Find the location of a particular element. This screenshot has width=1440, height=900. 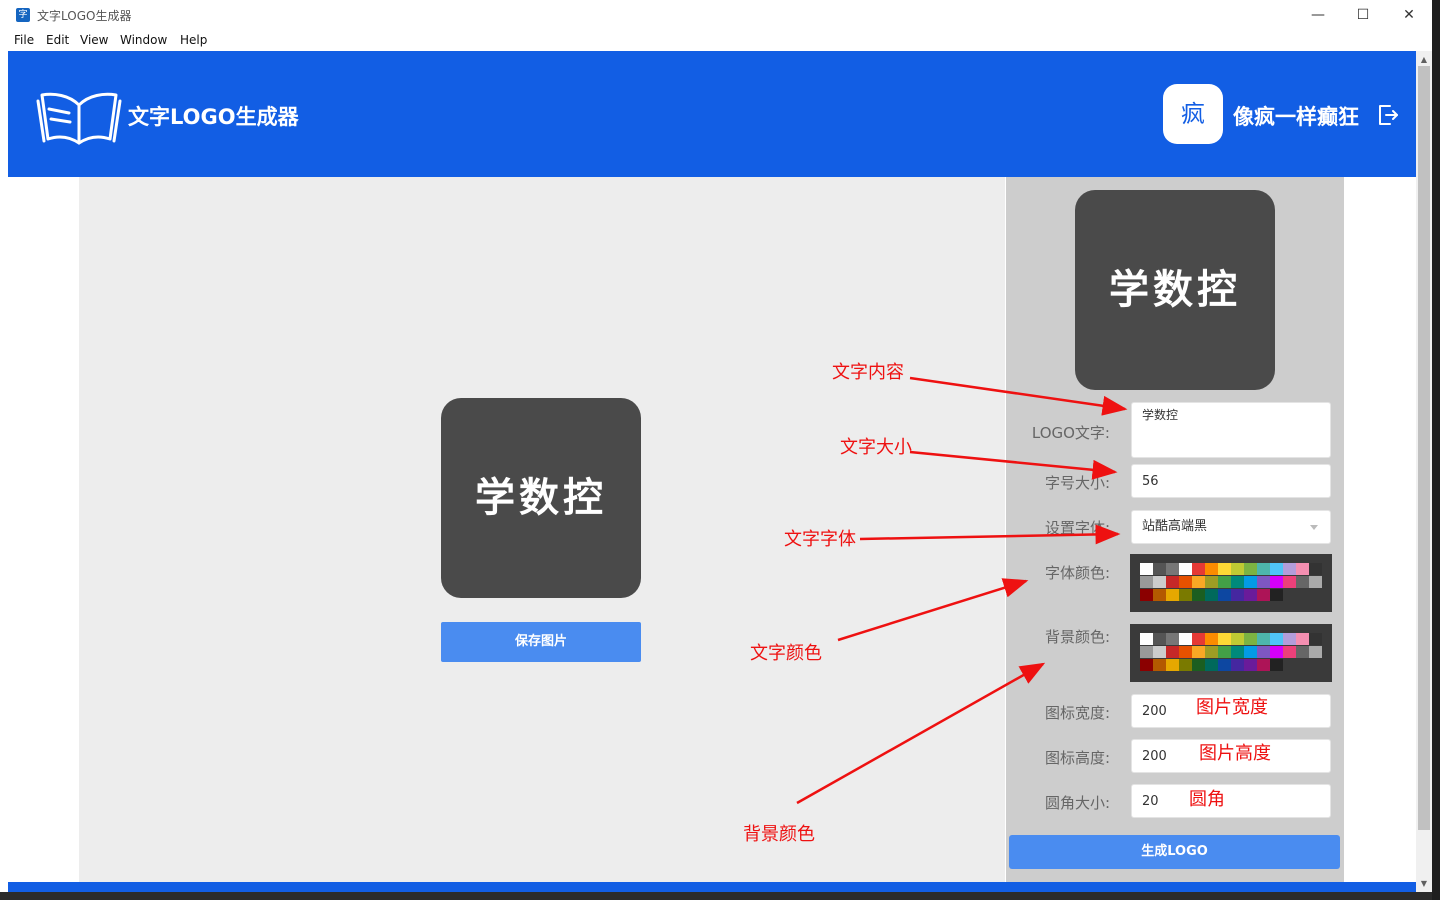

menu-edit: Edit is located at coordinates (57, 40).